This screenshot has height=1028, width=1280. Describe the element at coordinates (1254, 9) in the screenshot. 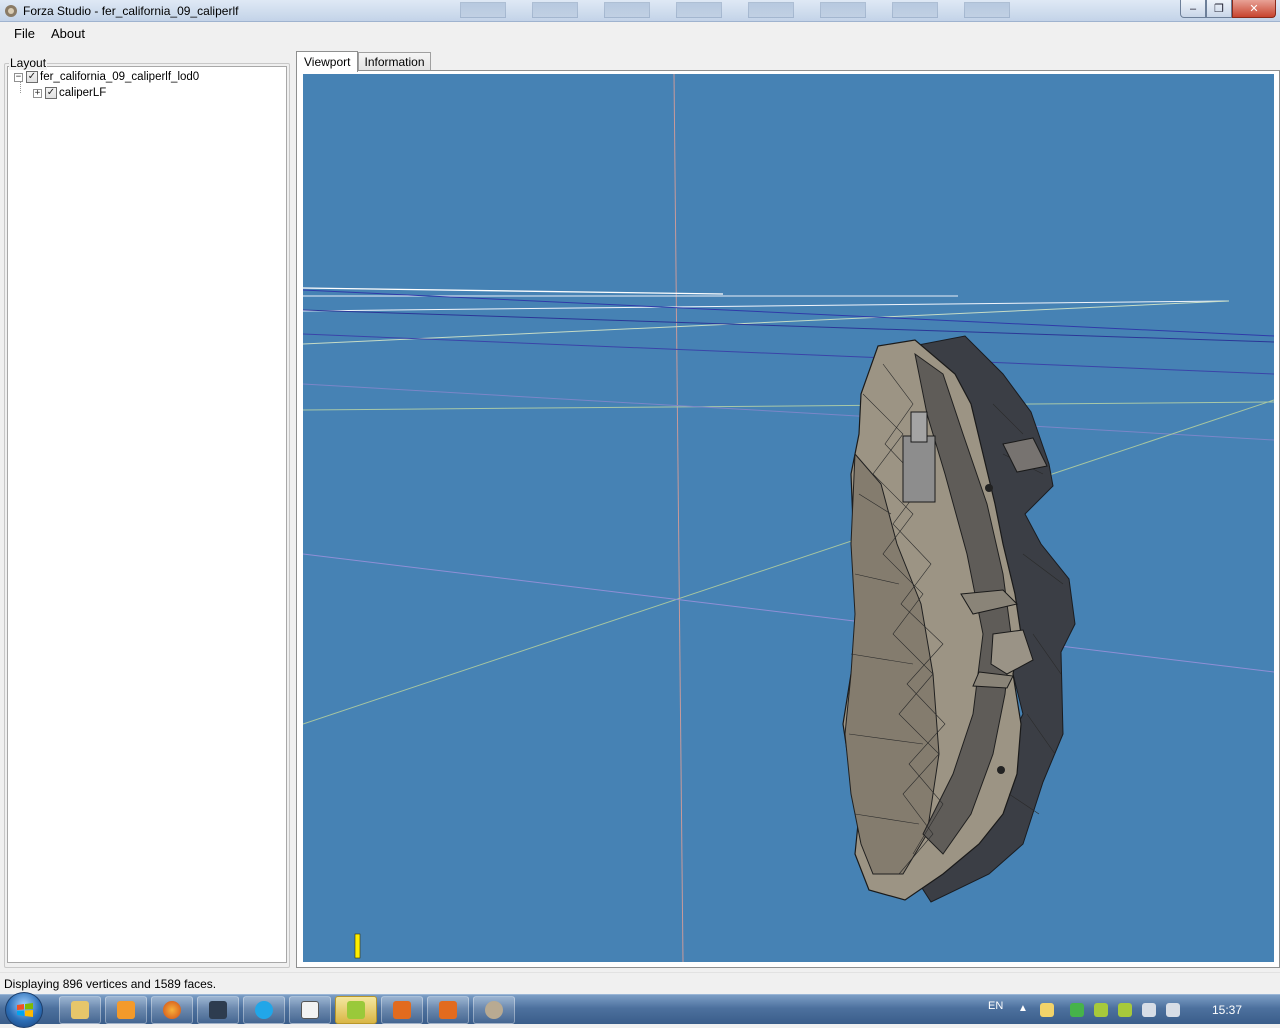

I see `close-button: ✕` at that location.